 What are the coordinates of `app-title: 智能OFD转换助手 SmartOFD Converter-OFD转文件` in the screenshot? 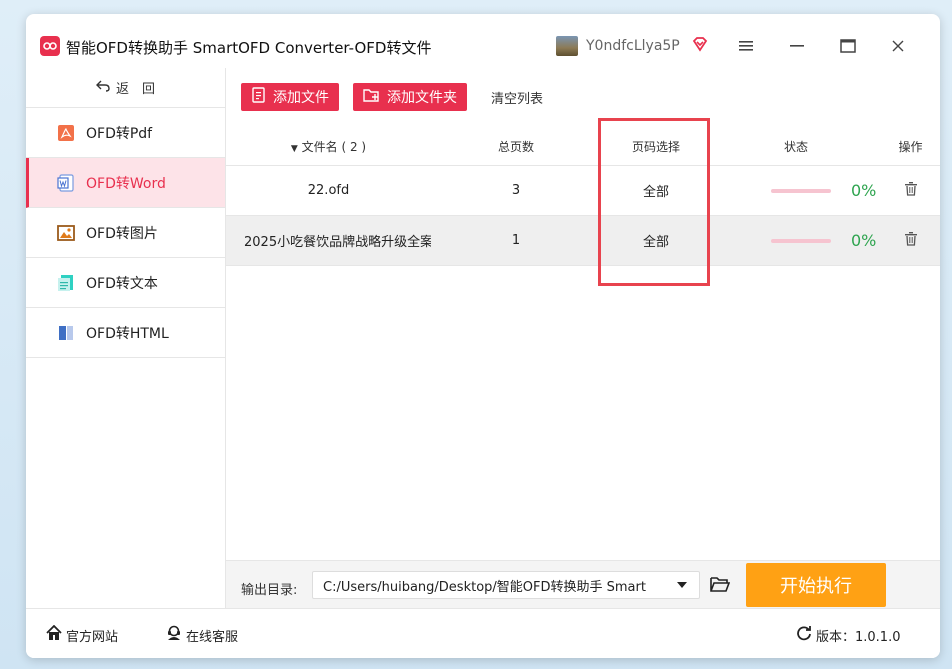 It's located at (249, 48).